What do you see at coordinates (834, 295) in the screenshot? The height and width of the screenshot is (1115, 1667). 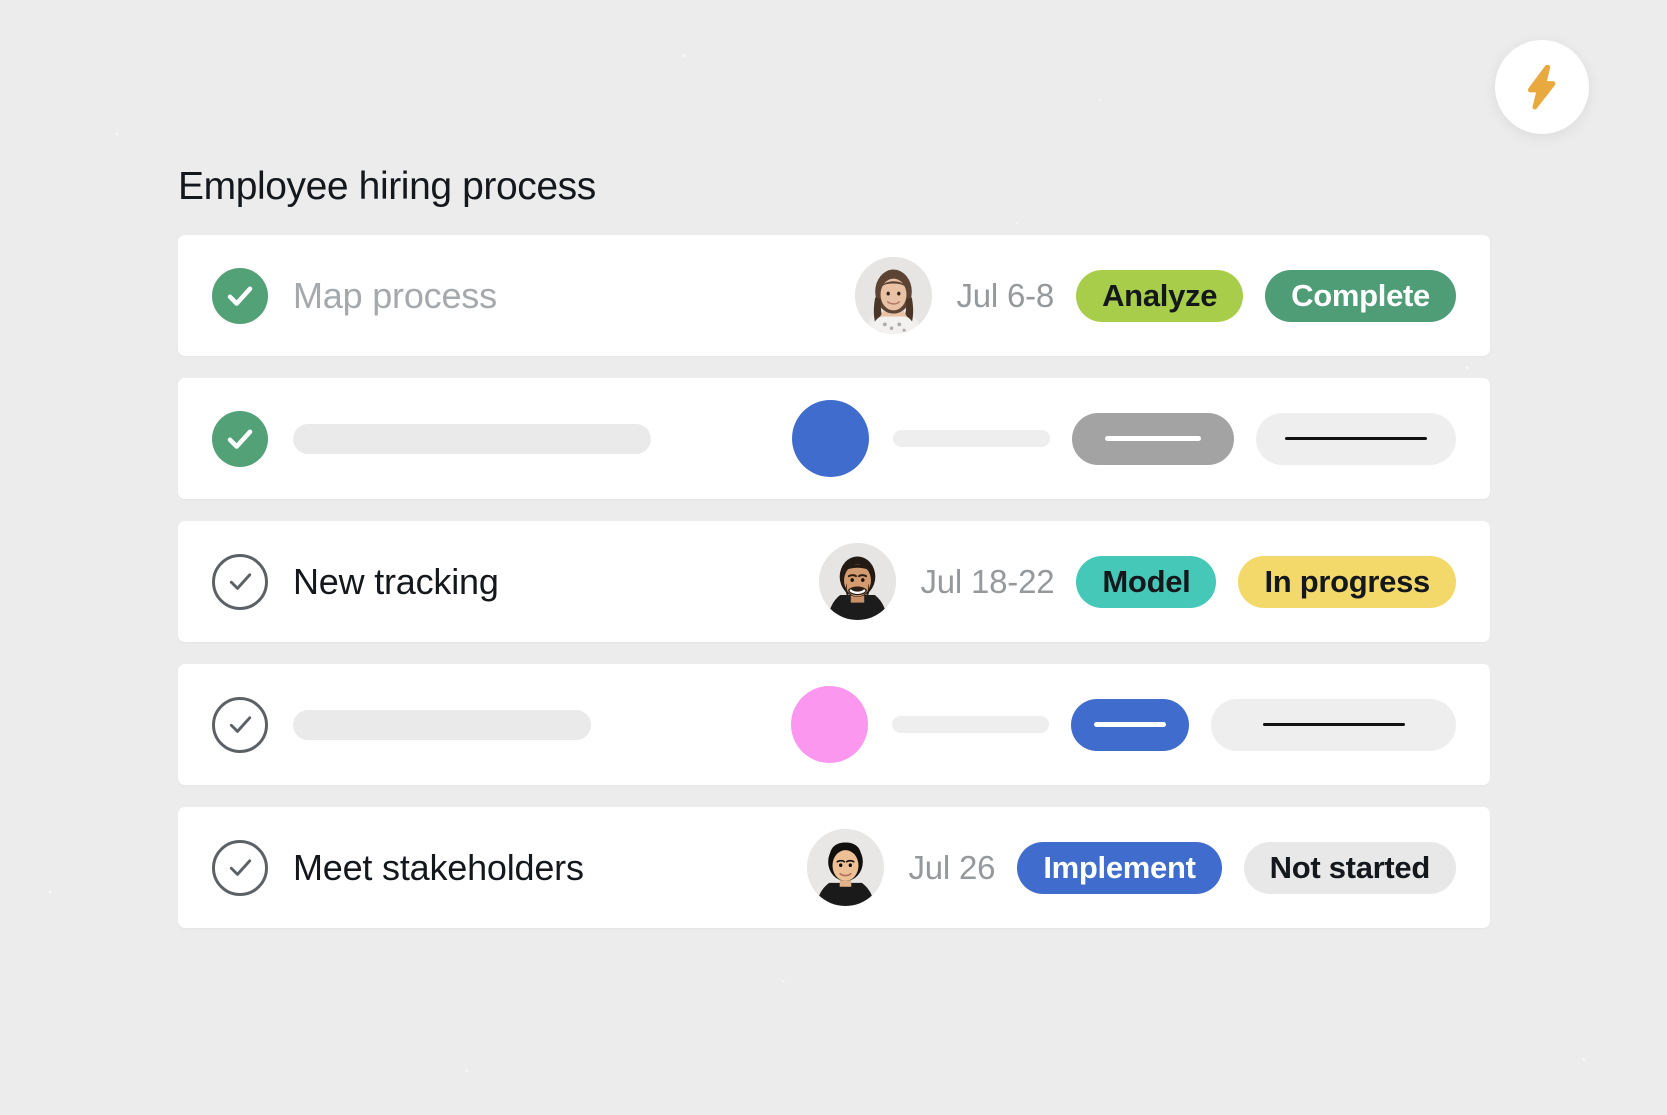 I see `task-row-map-process: Map process Jul 6-8 Analyze Complete` at bounding box center [834, 295].